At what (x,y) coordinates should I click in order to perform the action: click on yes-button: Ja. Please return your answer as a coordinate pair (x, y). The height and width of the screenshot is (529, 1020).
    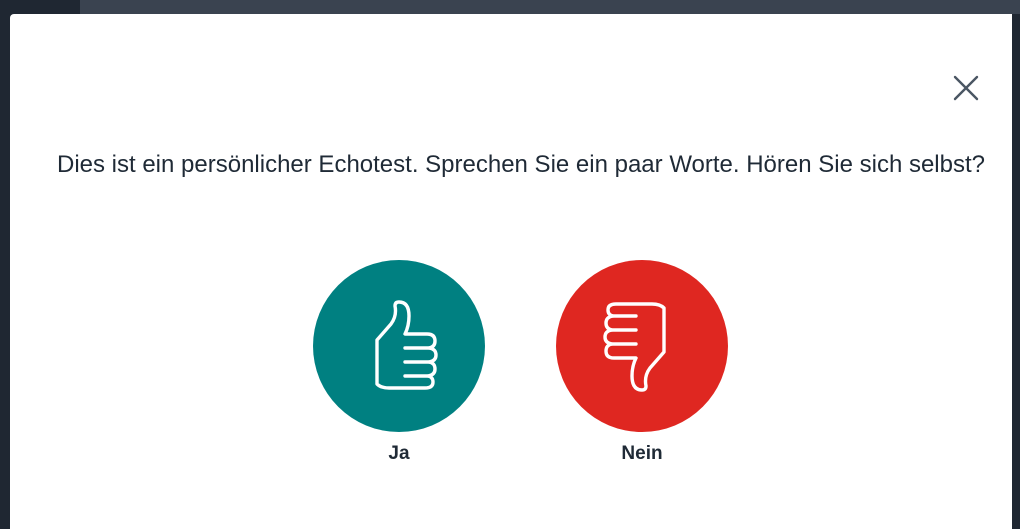
    Looking at the image, I should click on (399, 362).